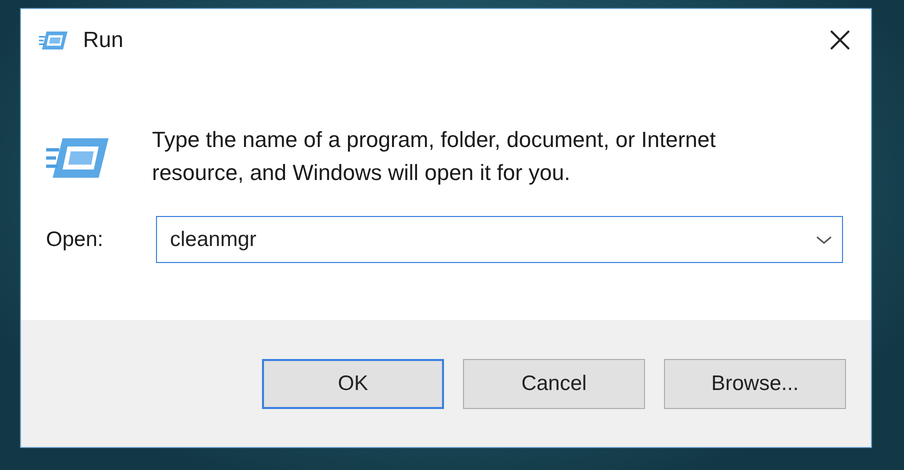 Image resolution: width=904 pixels, height=470 pixels. I want to click on window-title: Run, so click(103, 40).